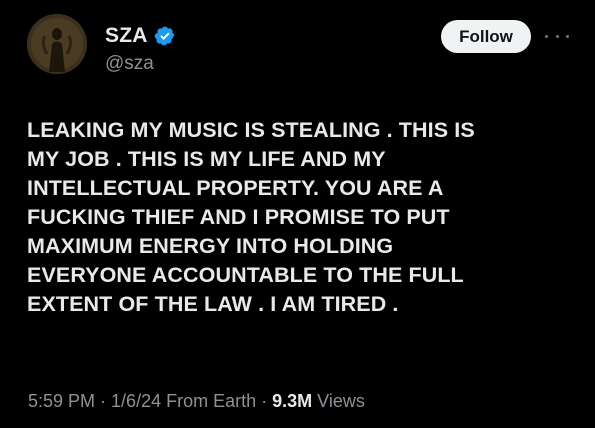 This screenshot has width=595, height=428. Describe the element at coordinates (126, 36) in the screenshot. I see `display-name: SZA` at that location.